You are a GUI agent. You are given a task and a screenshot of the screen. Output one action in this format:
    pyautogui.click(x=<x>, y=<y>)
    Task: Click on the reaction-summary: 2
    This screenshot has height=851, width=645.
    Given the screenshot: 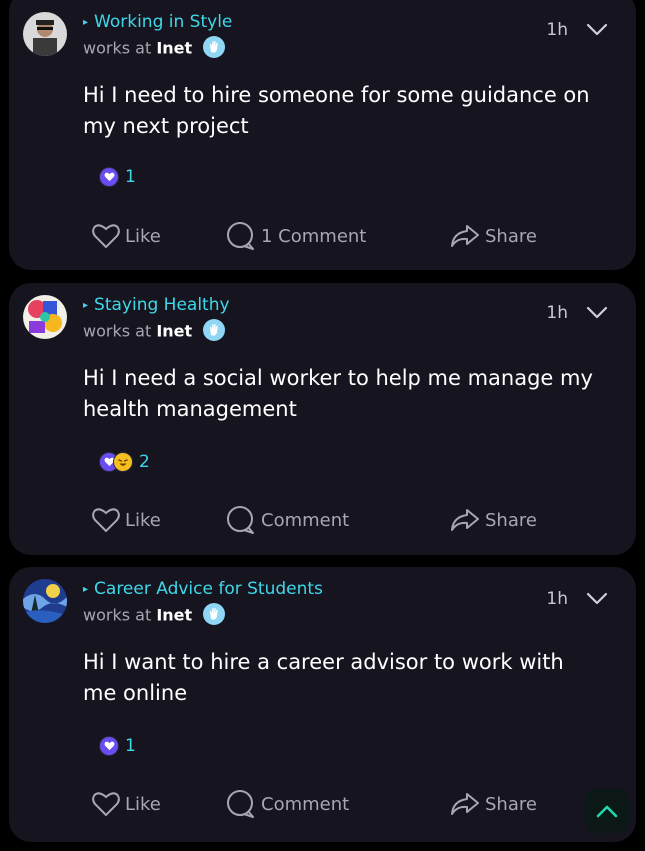 What is the action you would take?
    pyautogui.click(x=124, y=462)
    